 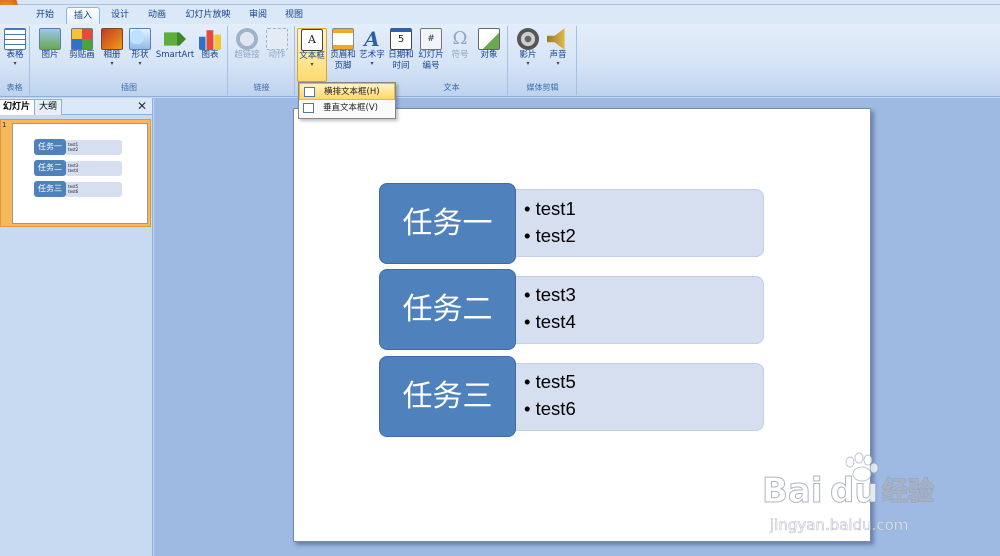 I want to click on group-media: 影片 ▾ 声音 ▾ 媒体剪辑, so click(x=543, y=60).